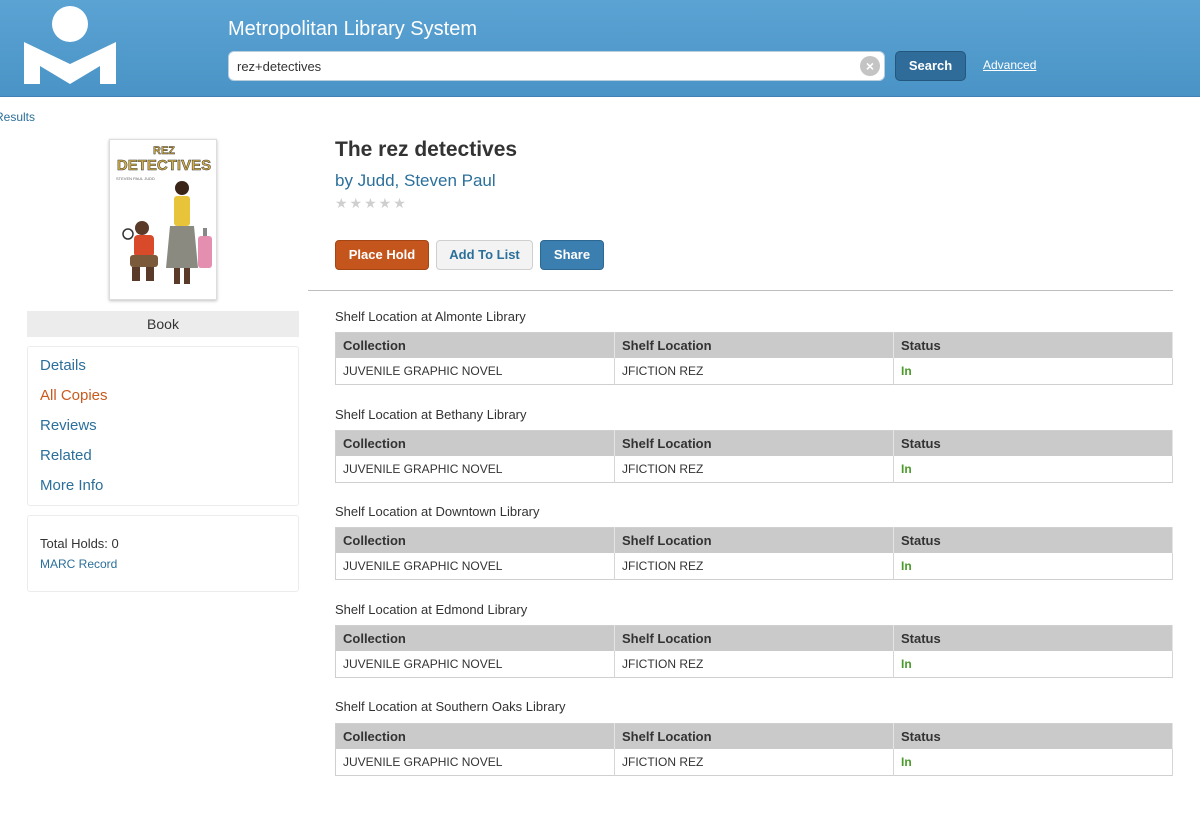 This screenshot has height=817, width=1200. I want to click on library-logo, so click(70, 46).